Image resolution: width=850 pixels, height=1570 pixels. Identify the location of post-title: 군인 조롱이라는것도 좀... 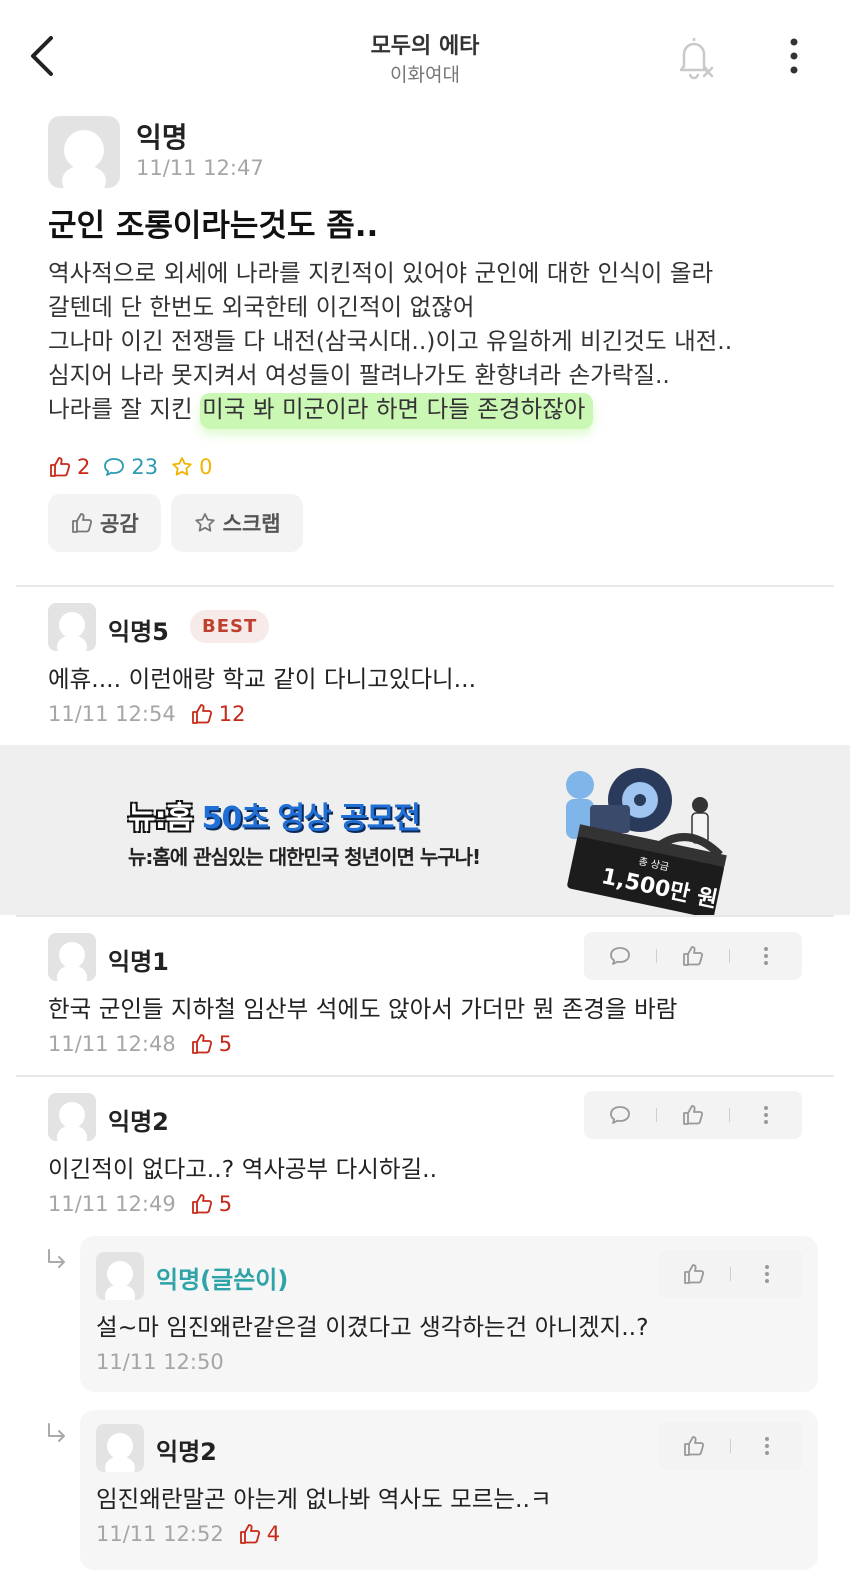
(213, 226).